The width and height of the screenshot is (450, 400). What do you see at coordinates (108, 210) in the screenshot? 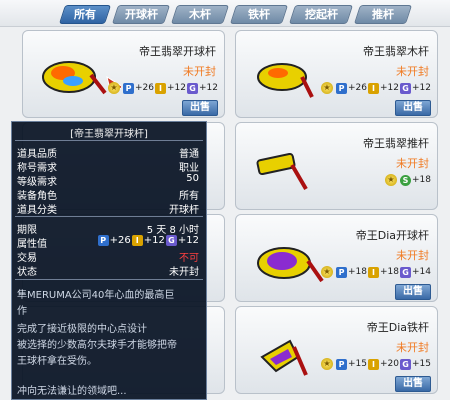
I see `tooltip-row: 道具分类 开球杆` at bounding box center [108, 210].